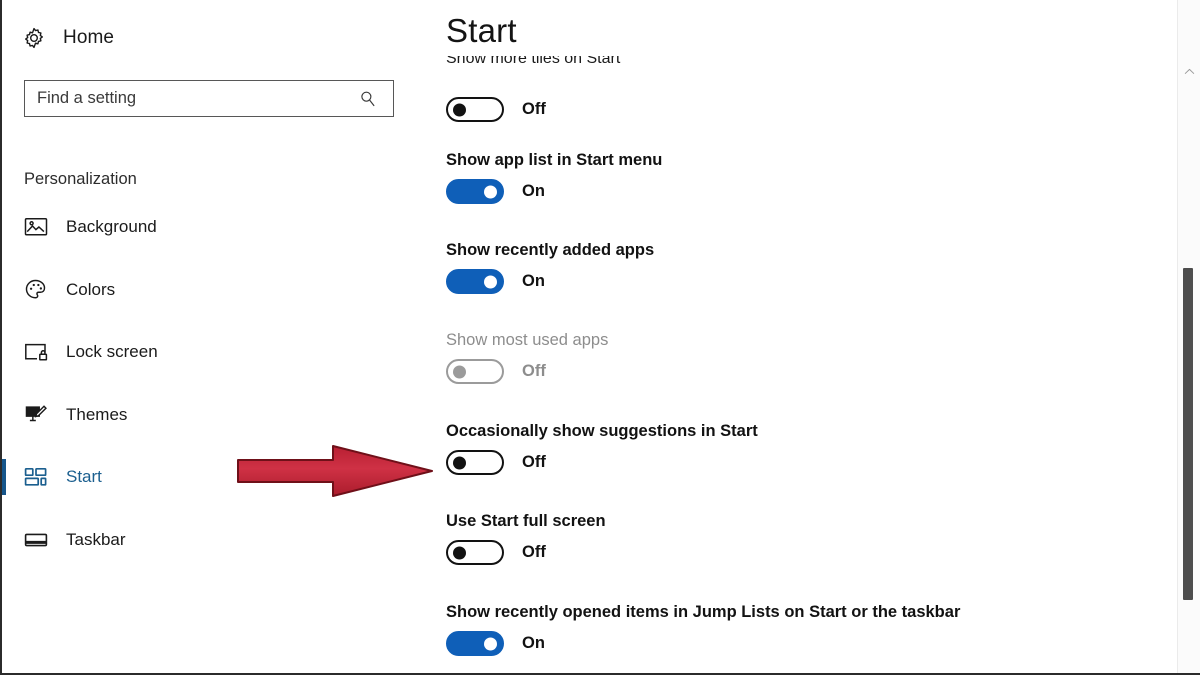 The image size is (1200, 675). What do you see at coordinates (796, 538) in the screenshot?
I see `setting-use-start-full-screen: Use Start full screen Off` at bounding box center [796, 538].